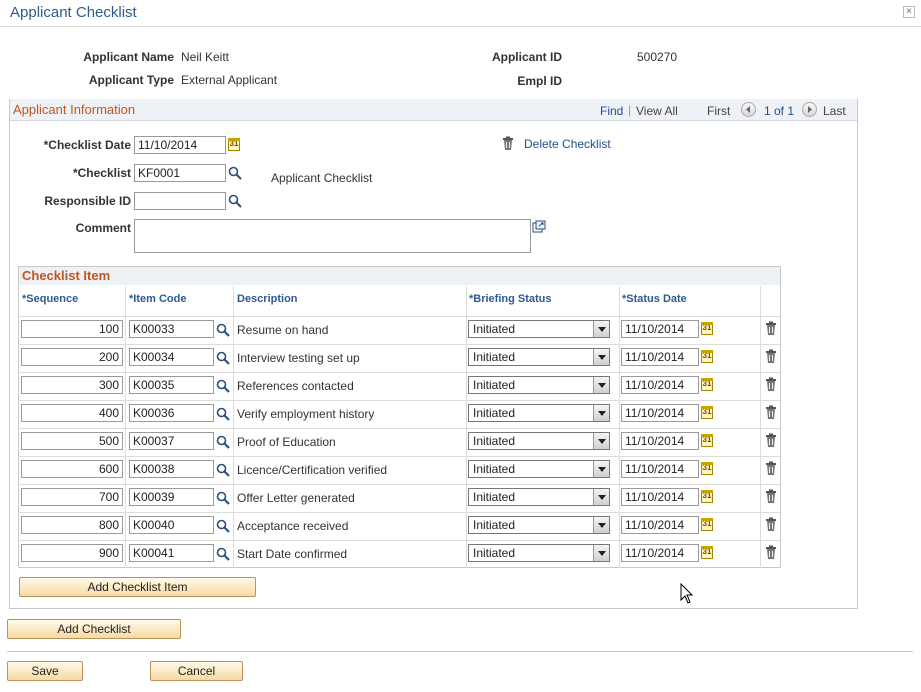 The height and width of the screenshot is (692, 921). I want to click on empl-id-label: Empl ID, so click(539, 81).